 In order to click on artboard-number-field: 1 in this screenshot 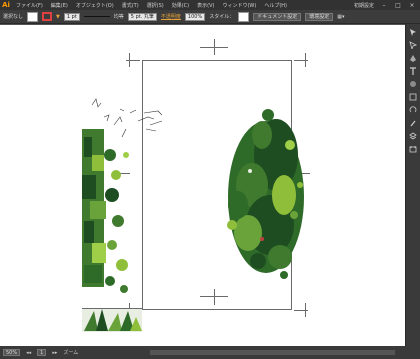, I will do `click(42, 352)`.